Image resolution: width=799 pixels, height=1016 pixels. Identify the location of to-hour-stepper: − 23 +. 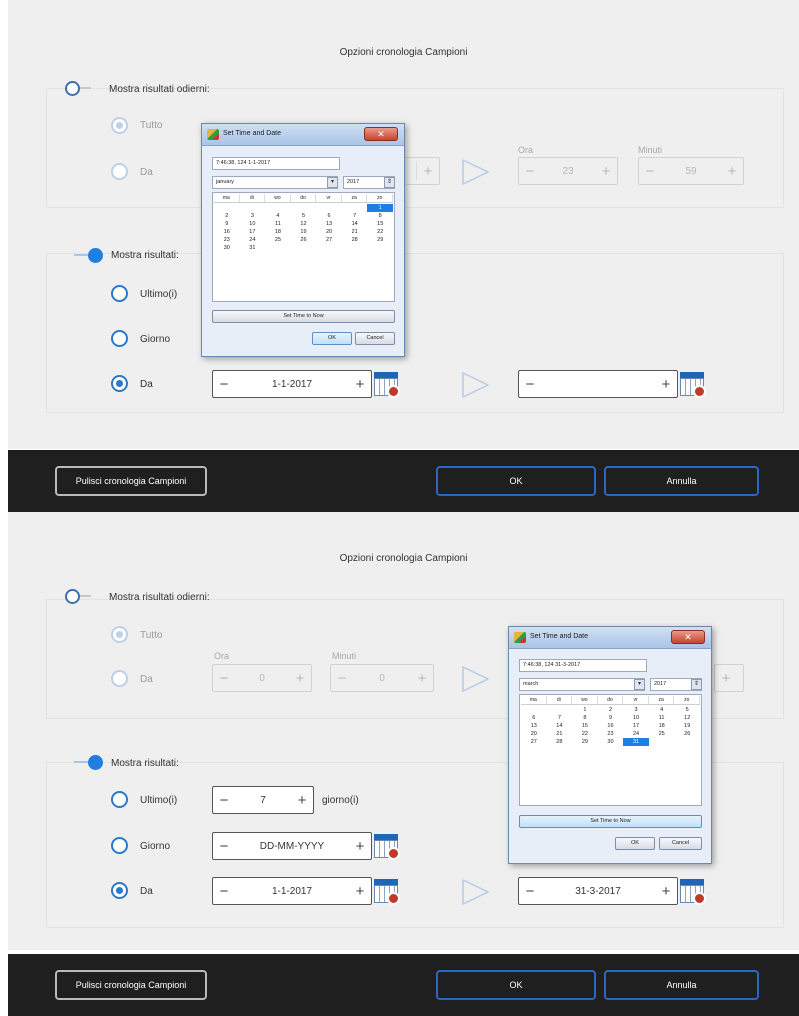
(568, 171).